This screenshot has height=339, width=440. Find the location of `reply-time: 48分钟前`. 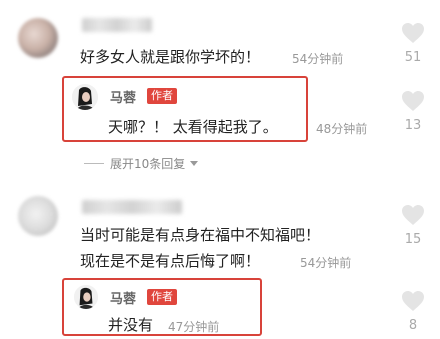

reply-time: 48分钟前 is located at coordinates (342, 129).